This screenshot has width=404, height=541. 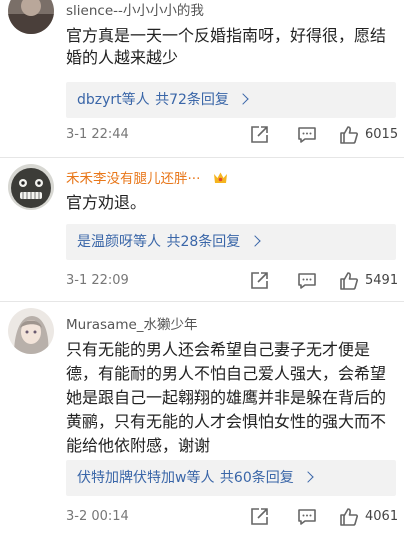 I want to click on comment-time: 3-2 00:14, so click(x=97, y=516).